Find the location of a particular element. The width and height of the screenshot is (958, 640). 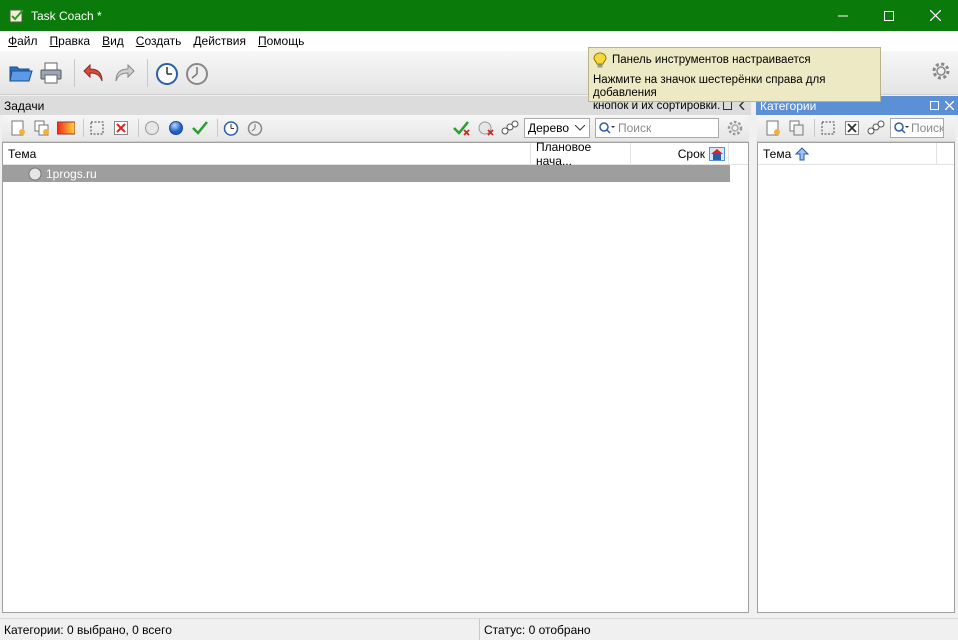

circle-blue-icon is located at coordinates (176, 128).